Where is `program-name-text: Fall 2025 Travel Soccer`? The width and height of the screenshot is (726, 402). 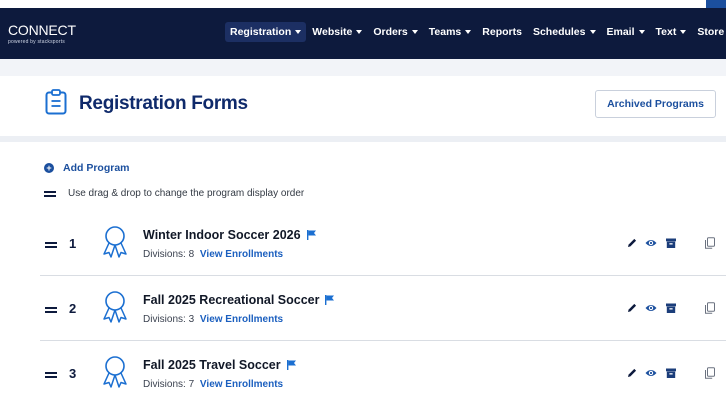 program-name-text: Fall 2025 Travel Soccer is located at coordinates (212, 365).